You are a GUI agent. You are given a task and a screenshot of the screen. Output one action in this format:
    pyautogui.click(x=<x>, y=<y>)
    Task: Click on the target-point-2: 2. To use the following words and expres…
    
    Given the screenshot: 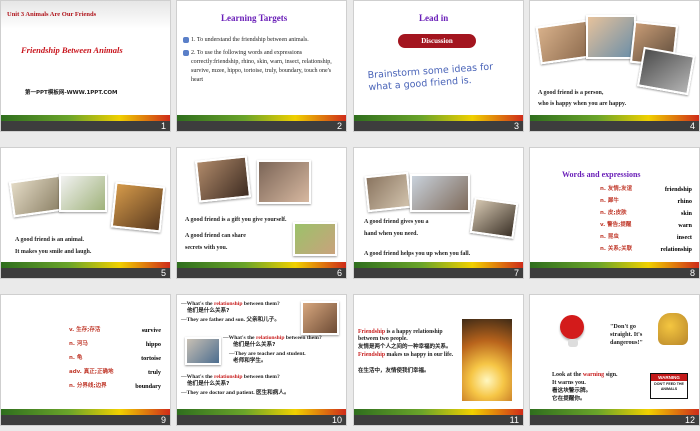 What is the action you would take?
    pyautogui.click(x=261, y=66)
    